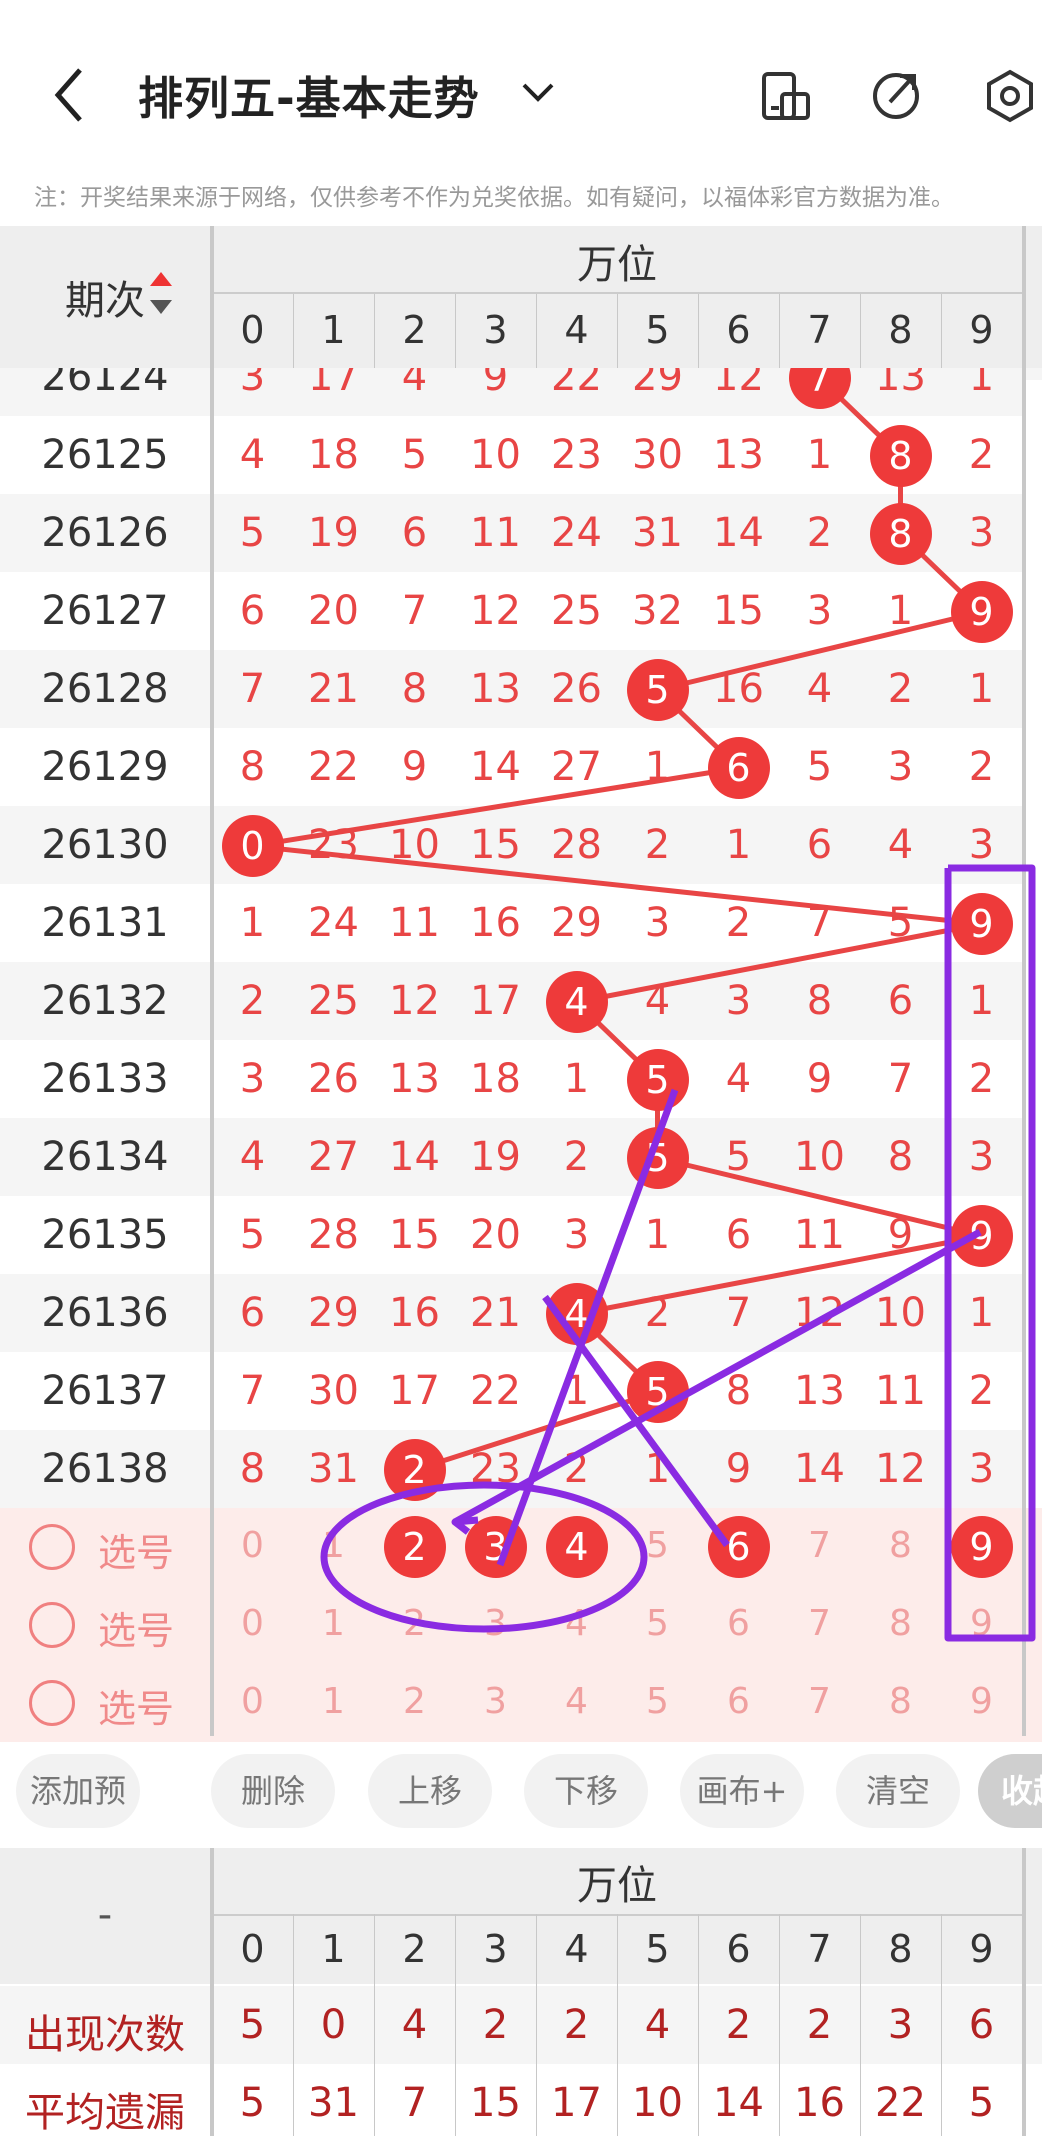 Image resolution: width=1042 pixels, height=2142 pixels. I want to click on digit-header-7: 7, so click(819, 330).